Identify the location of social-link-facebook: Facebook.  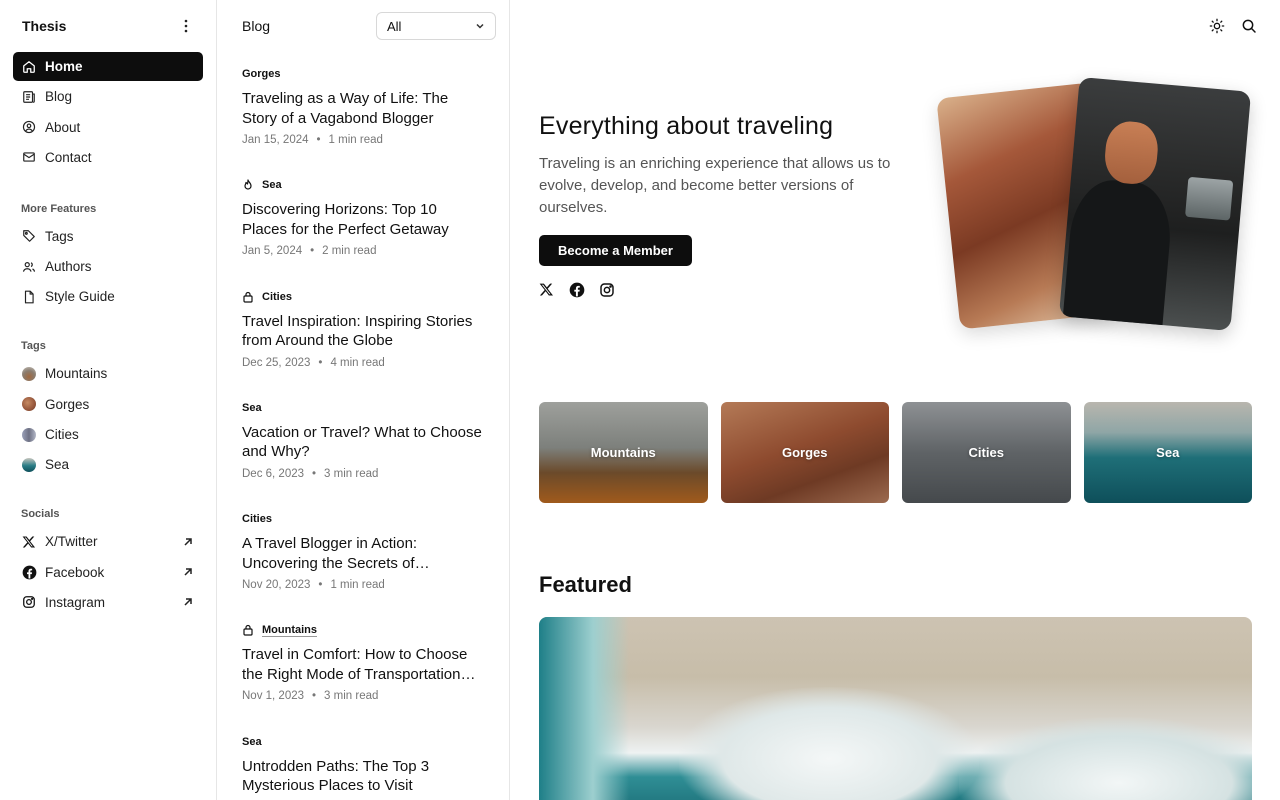
(108, 572).